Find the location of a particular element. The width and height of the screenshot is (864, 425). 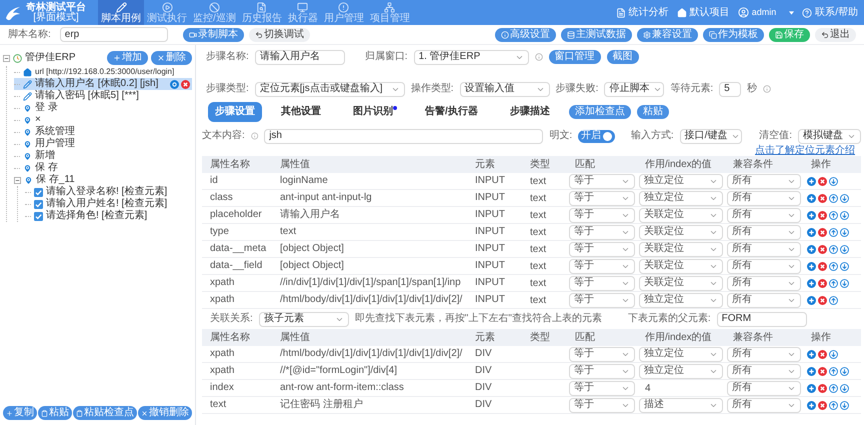

tab: 图片识别 is located at coordinates (373, 112).